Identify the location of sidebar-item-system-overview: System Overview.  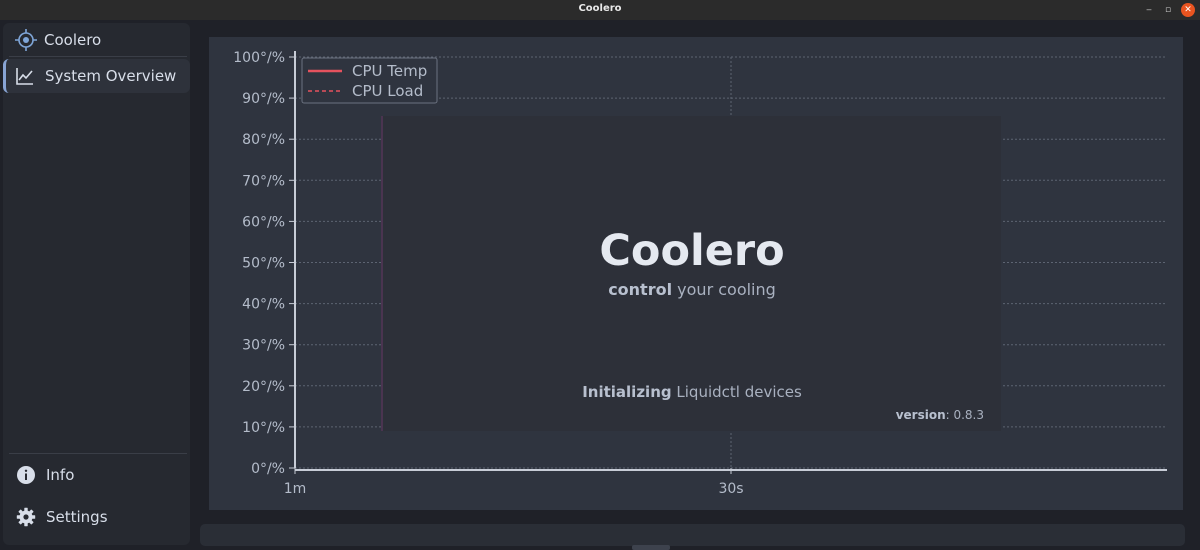
(96, 76).